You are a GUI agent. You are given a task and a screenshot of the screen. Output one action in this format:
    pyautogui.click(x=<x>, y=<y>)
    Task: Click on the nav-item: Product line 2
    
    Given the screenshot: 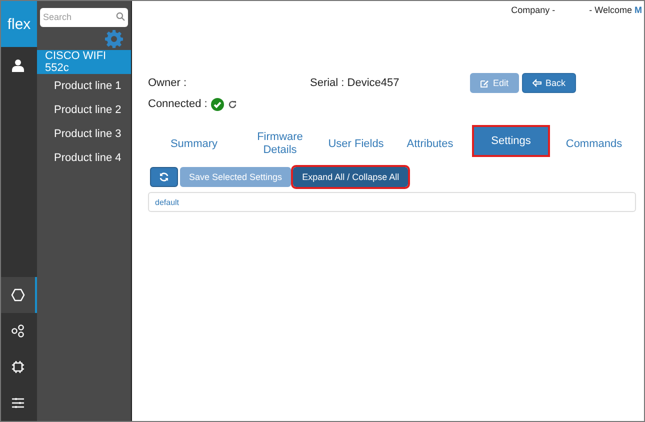 What is the action you would take?
    pyautogui.click(x=84, y=110)
    